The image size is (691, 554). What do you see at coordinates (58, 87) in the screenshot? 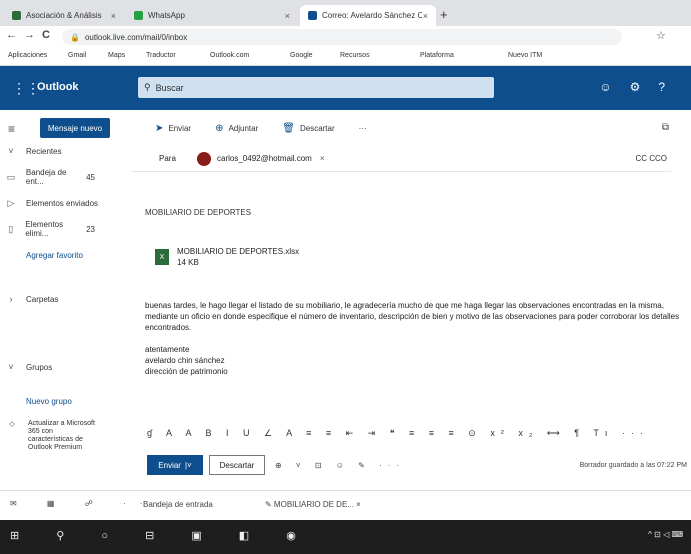
I see `app-title: Outlook` at bounding box center [58, 87].